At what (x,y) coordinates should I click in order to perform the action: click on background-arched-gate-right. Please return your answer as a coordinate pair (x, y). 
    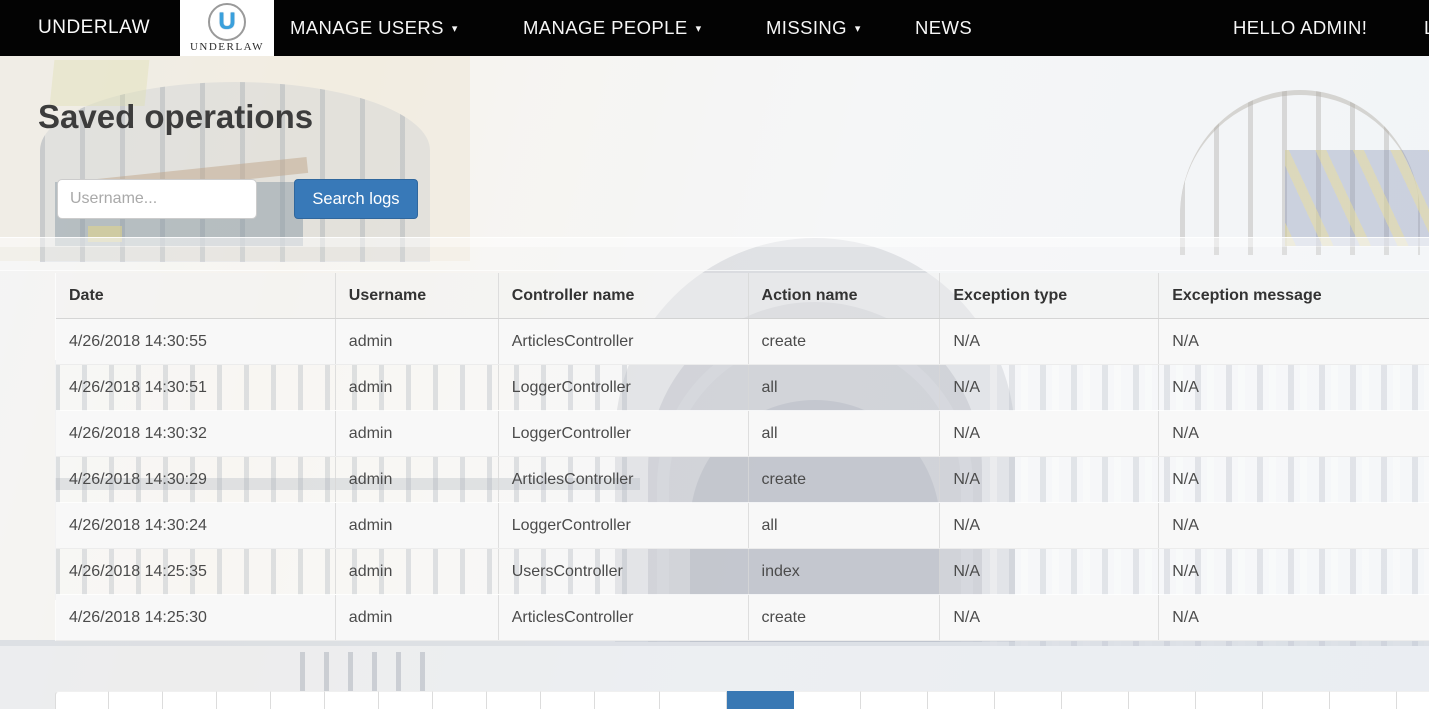
    Looking at the image, I should click on (1289, 162).